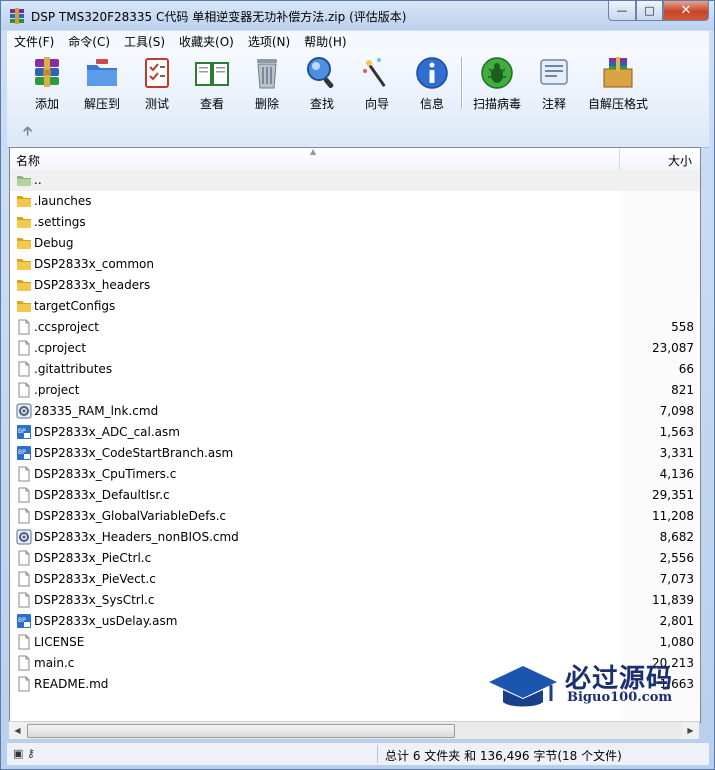  Describe the element at coordinates (130, 516) in the screenshot. I see `file-name: DSP2833x_GlobalVariableDefs.c` at that location.